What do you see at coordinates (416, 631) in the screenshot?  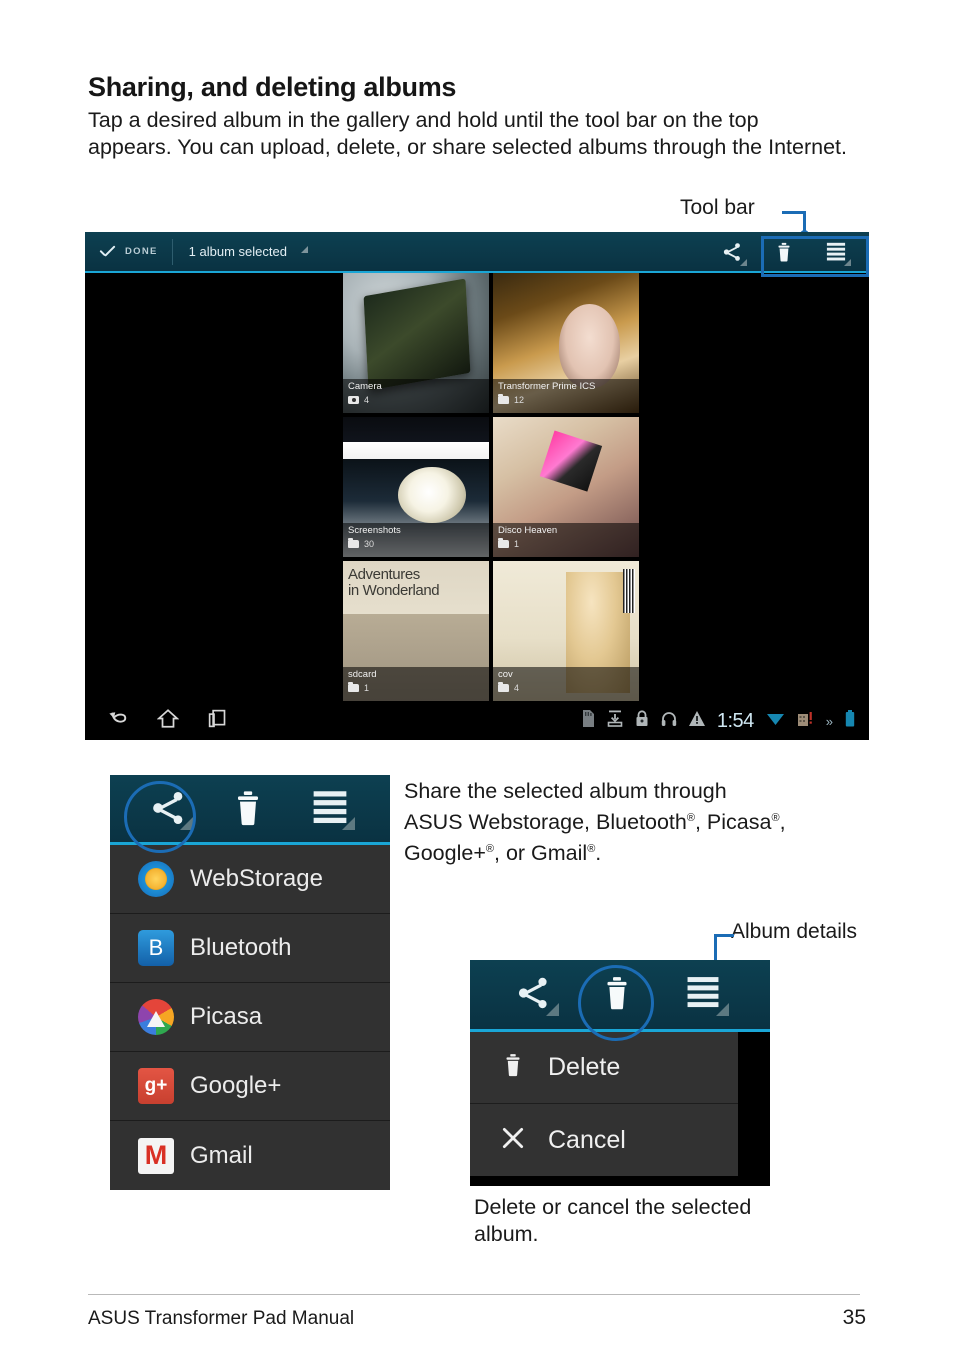 I see `album-tile: Adventures in Wonderland sdcard 1` at bounding box center [416, 631].